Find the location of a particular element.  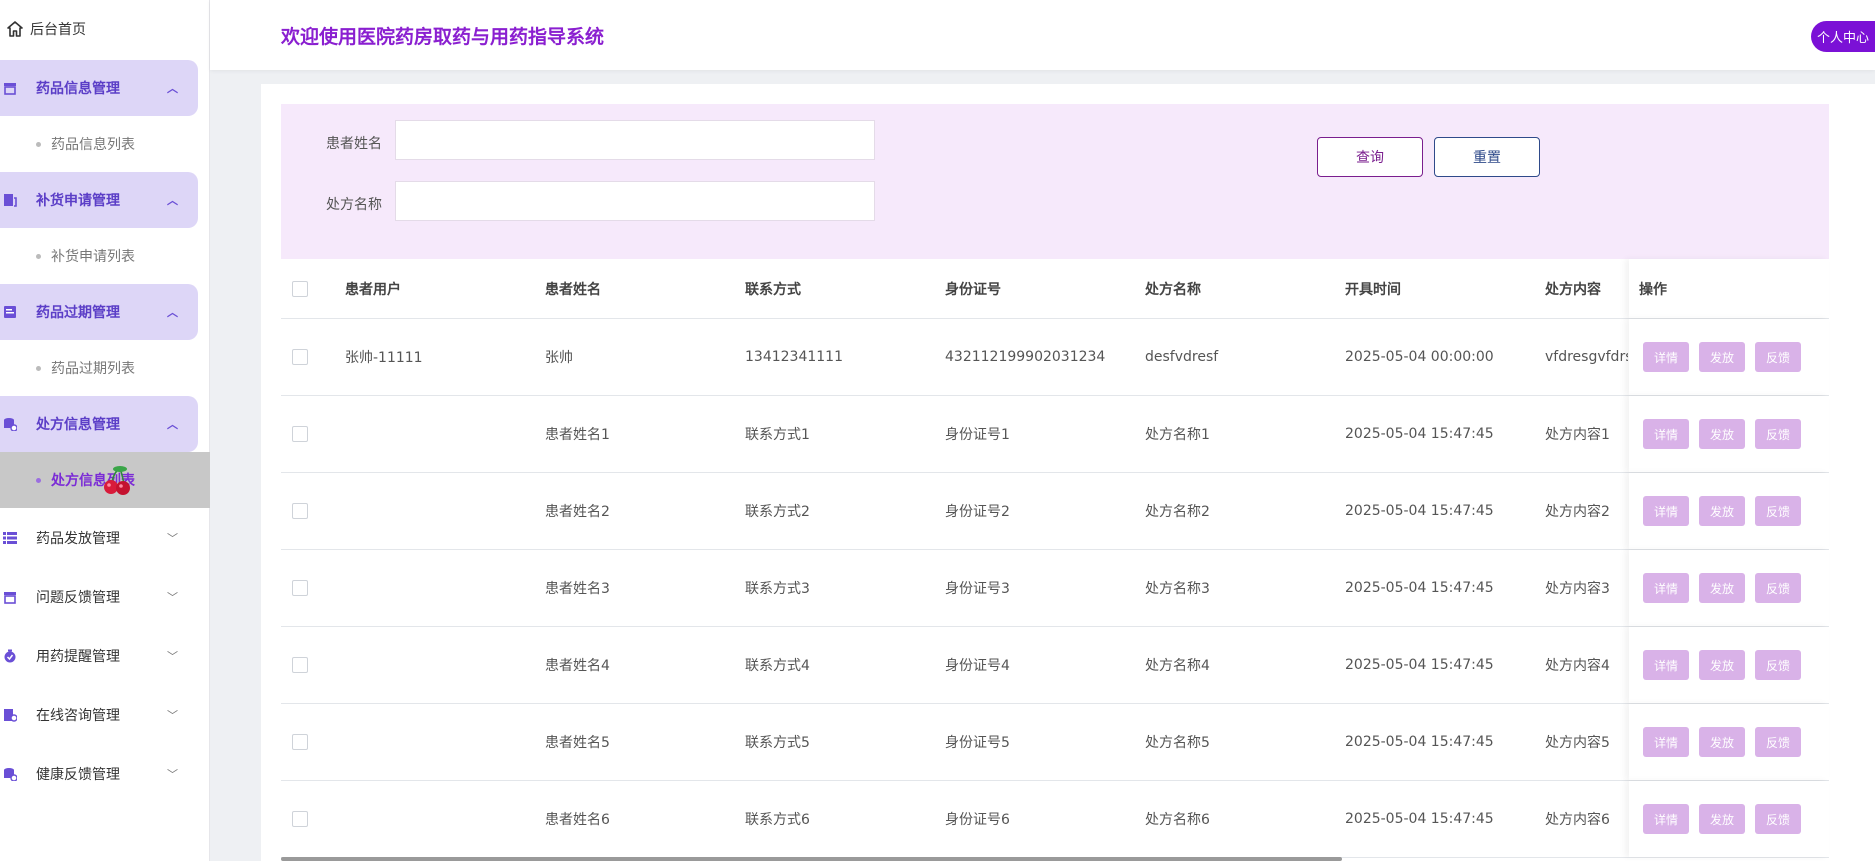

table-cell: 13412341111 is located at coordinates (794, 357).